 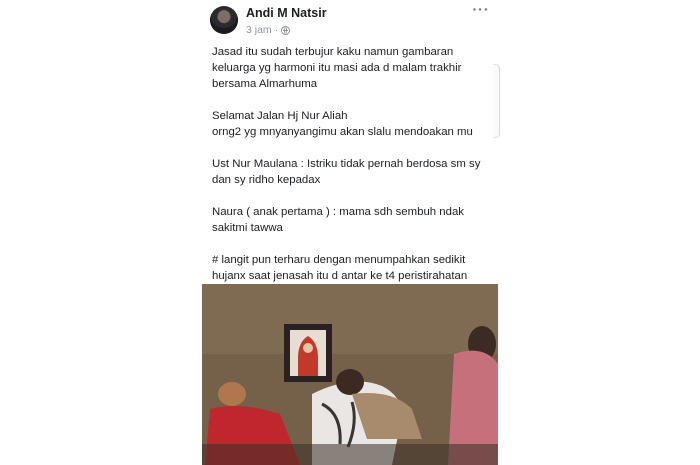 I want to click on post-meta: 3 jam ·, so click(x=268, y=30).